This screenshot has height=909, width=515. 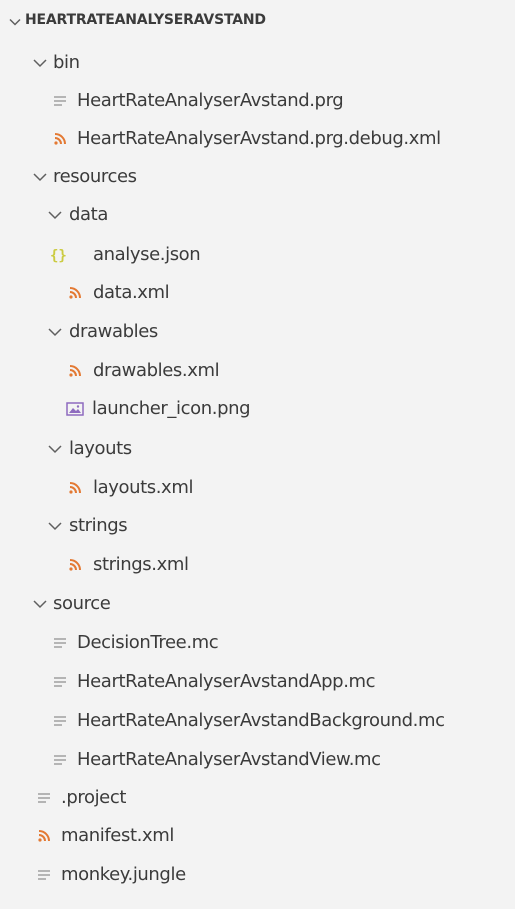 I want to click on tree-item-label: HeartRateAnalyserAvstand.prg, so click(x=210, y=100).